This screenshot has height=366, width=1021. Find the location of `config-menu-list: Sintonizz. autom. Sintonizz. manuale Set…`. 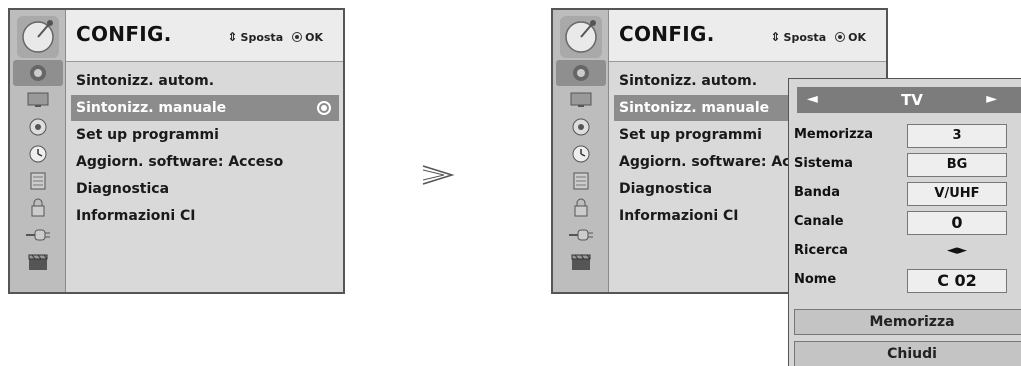

config-menu-list: Sintonizz. autom. Sintonizz. manuale Set… is located at coordinates (205, 149).